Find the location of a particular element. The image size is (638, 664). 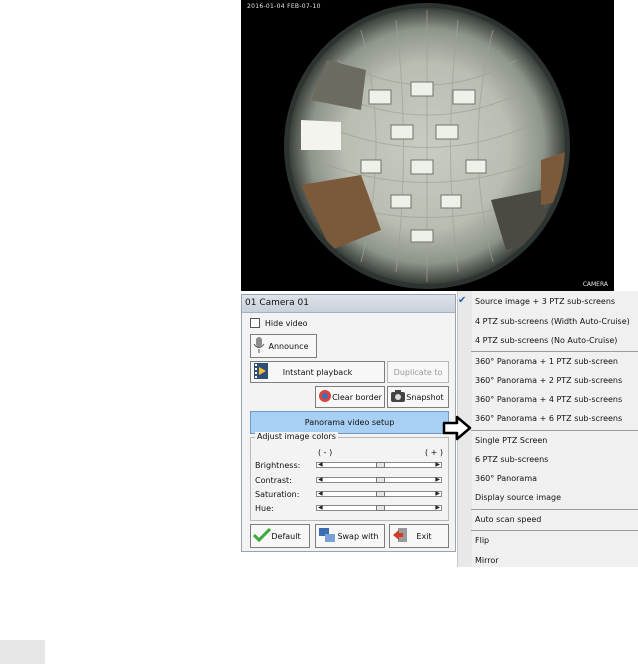

menu-item-checked-icon: ✔ is located at coordinates (462, 300).